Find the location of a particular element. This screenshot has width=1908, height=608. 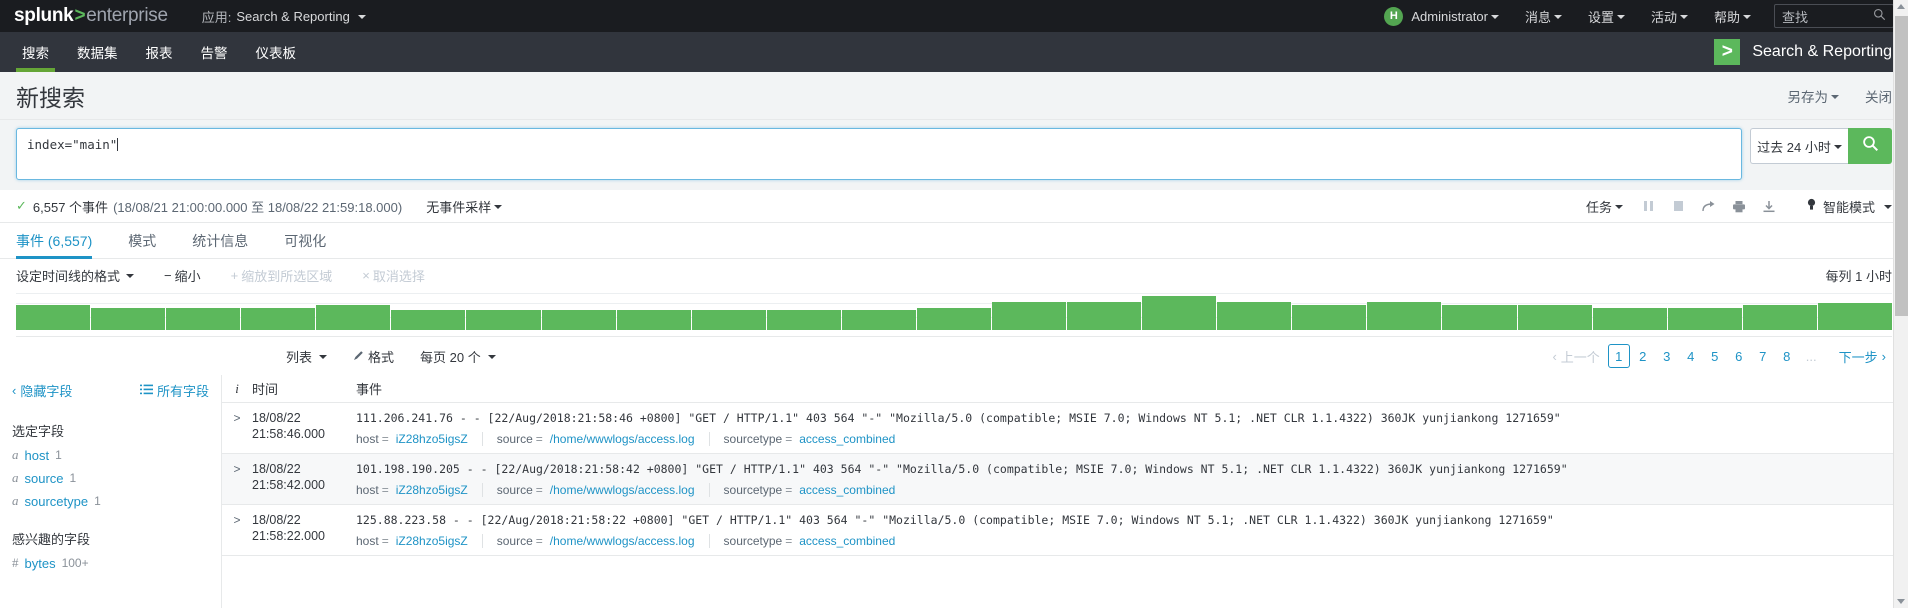

search-mode-selector: 智能模式 is located at coordinates (1838, 206).